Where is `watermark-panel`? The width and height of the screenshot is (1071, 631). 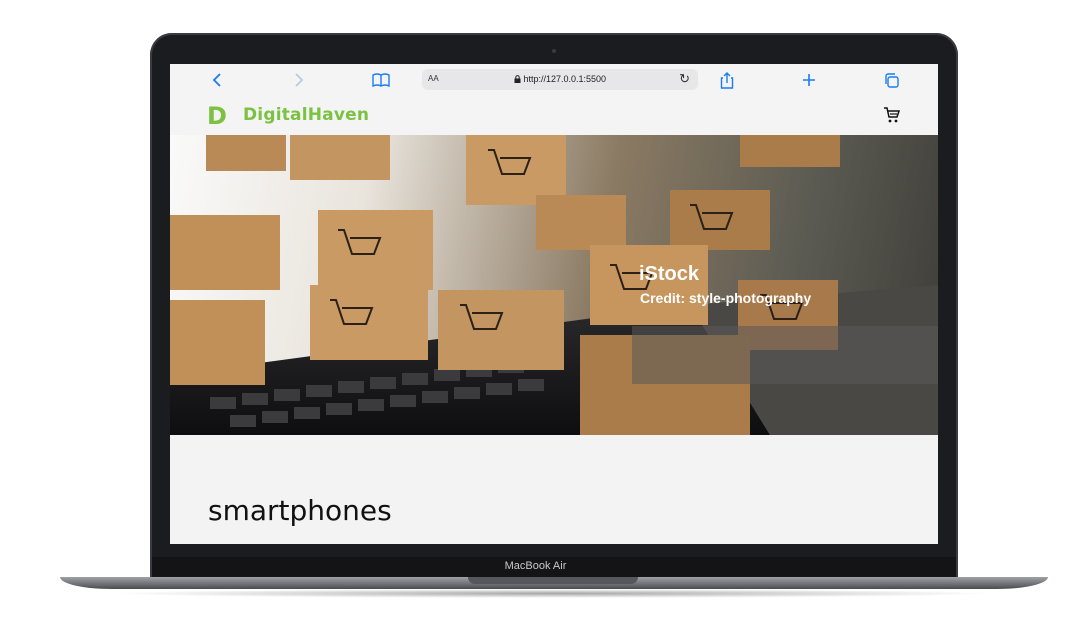
watermark-panel is located at coordinates (785, 355).